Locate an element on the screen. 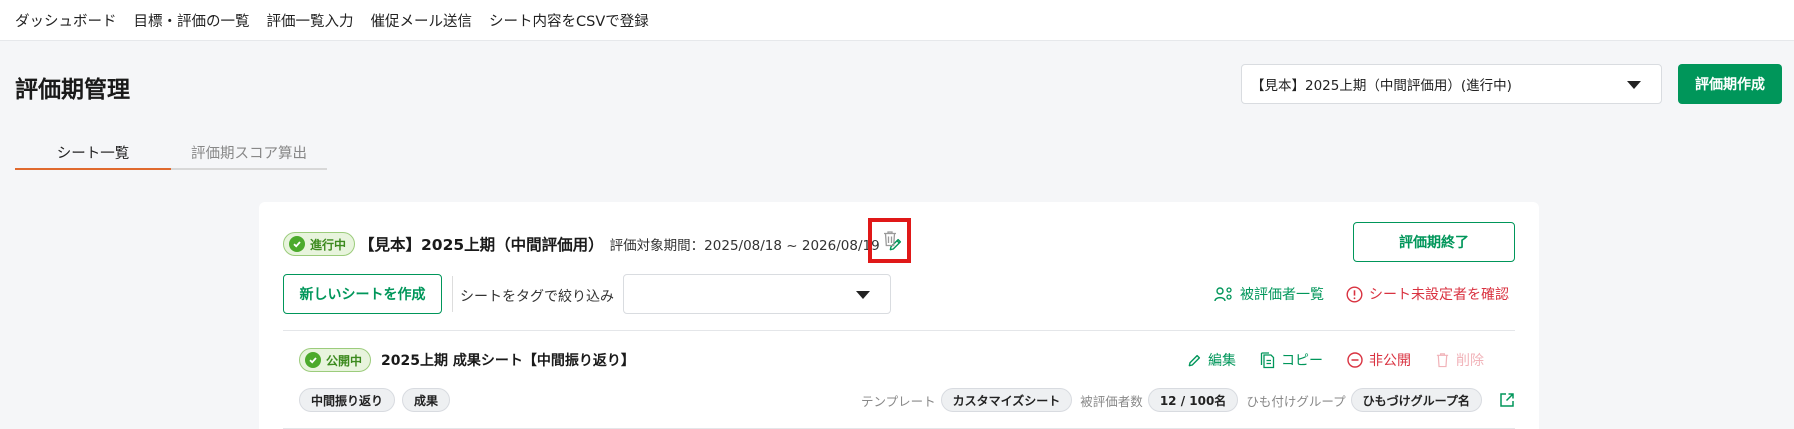 Image resolution: width=1794 pixels, height=429 pixels. period-status-badge: 進行中 is located at coordinates (319, 244).